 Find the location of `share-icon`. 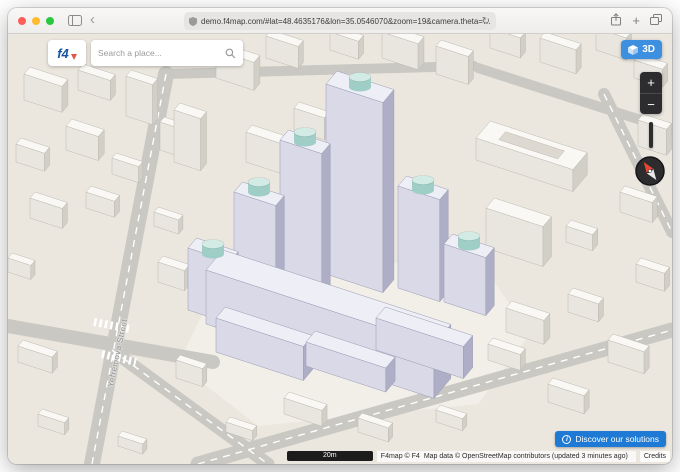

share-icon is located at coordinates (616, 20).